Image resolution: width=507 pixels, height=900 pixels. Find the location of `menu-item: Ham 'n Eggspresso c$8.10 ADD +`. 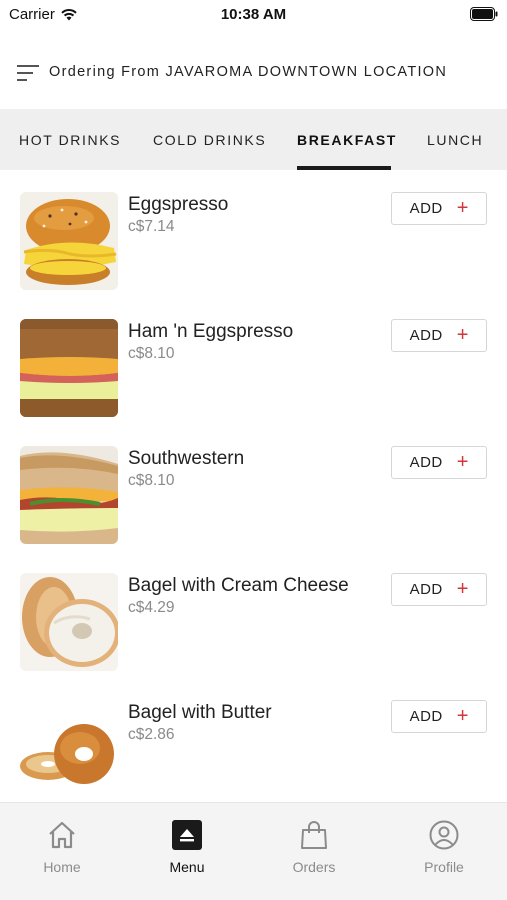

menu-item: Ham 'n Eggspresso c$8.10 ADD + is located at coordinates (253, 360).